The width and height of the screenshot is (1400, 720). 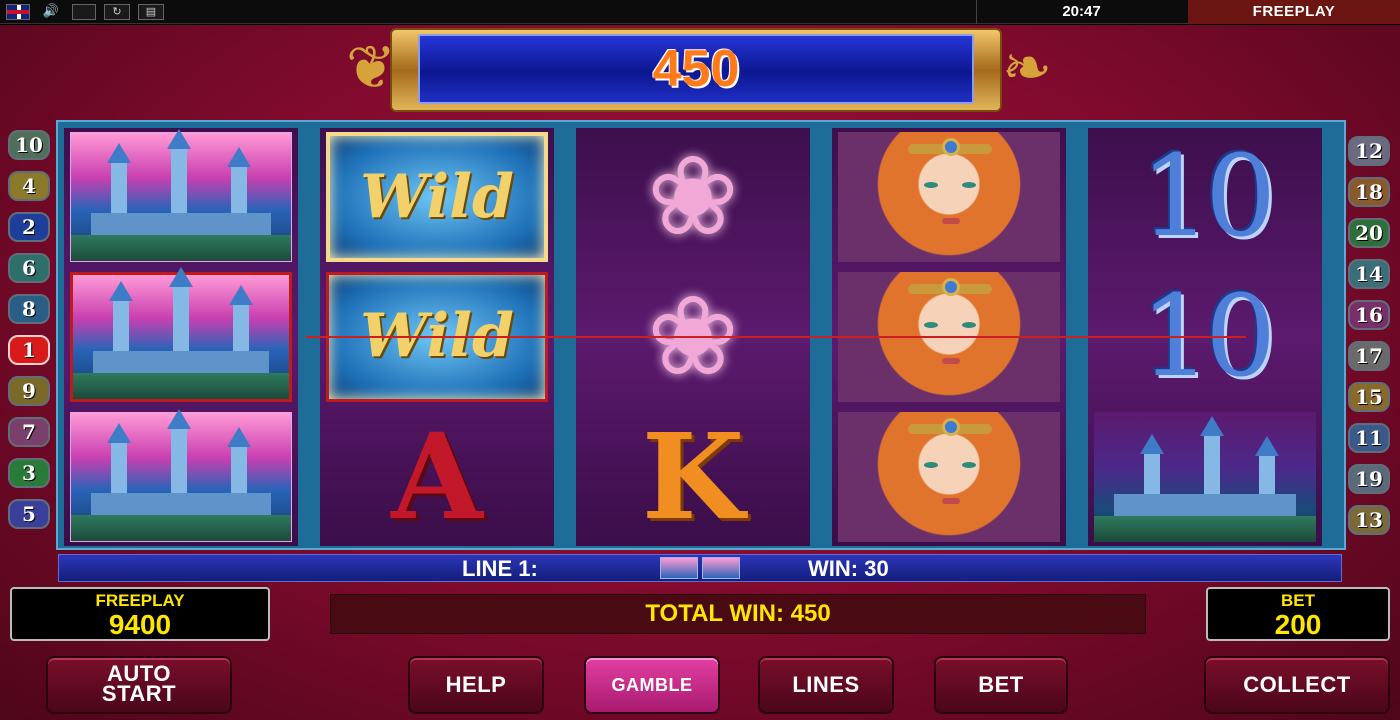 I want to click on gamble-button: GAMBLE, so click(x=652, y=685).